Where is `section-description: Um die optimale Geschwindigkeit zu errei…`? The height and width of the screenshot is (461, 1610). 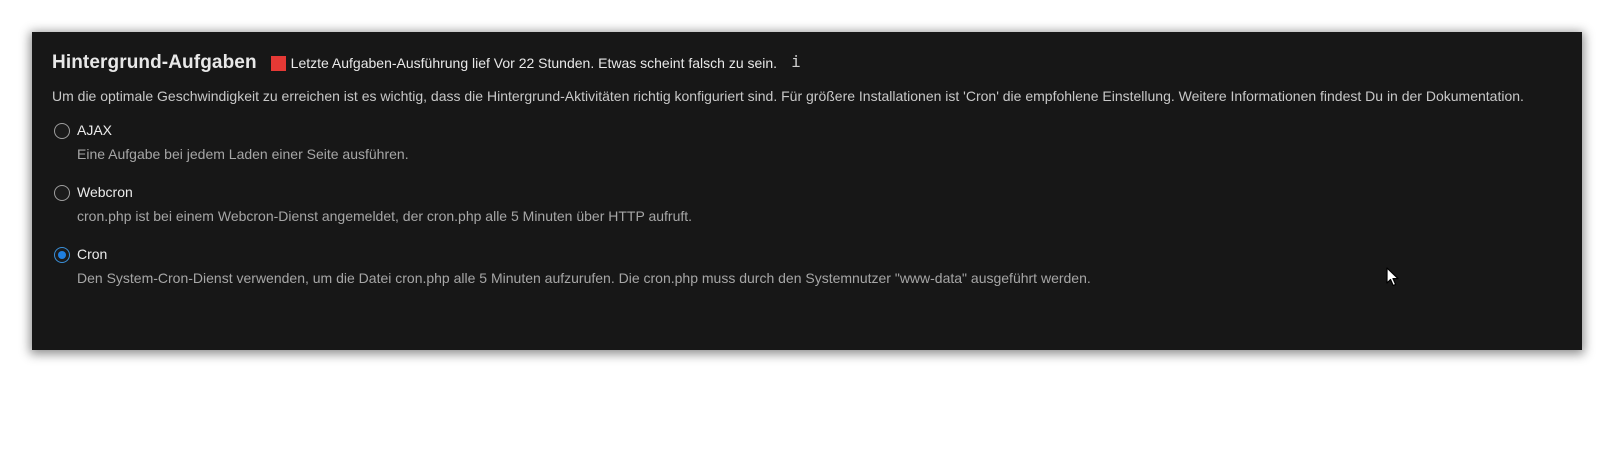
section-description: Um die optimale Geschwindigkeit zu errei… is located at coordinates (788, 96).